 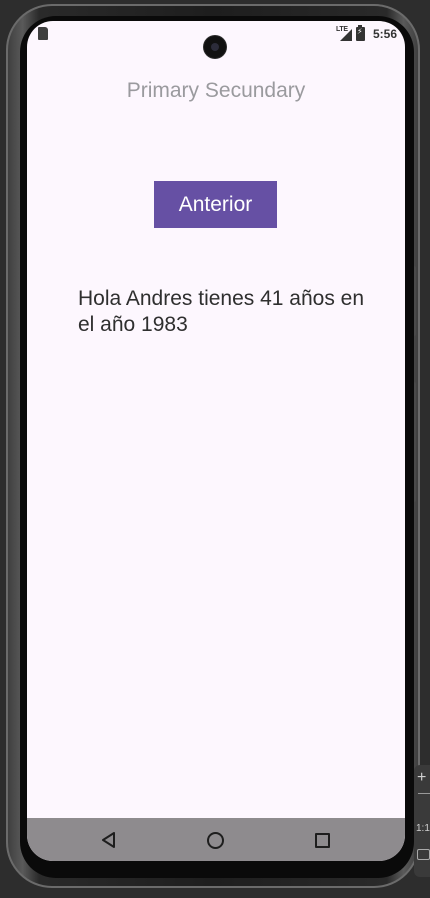 What do you see at coordinates (422, 821) in the screenshot?
I see `emulator-zoom-toolbar: + 1:1` at bounding box center [422, 821].